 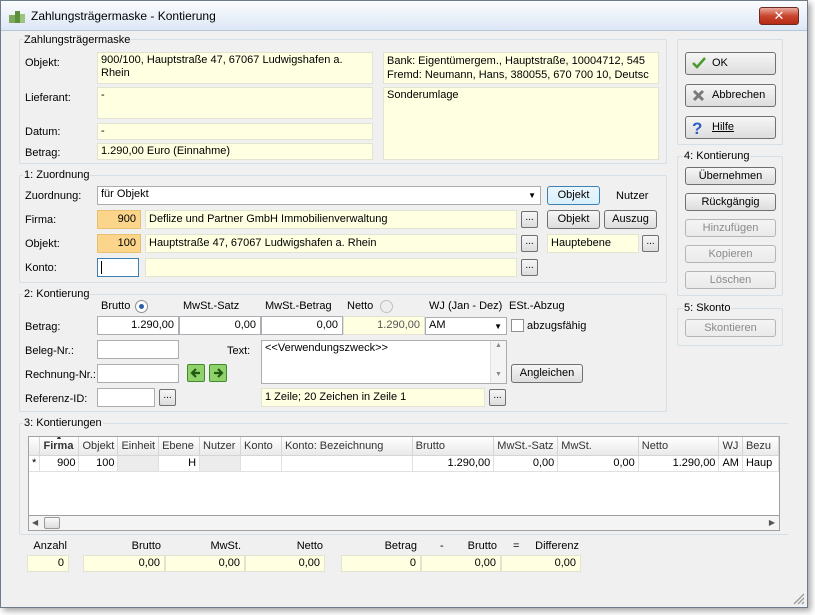 What do you see at coordinates (118, 267) in the screenshot?
I see `konto-input` at bounding box center [118, 267].